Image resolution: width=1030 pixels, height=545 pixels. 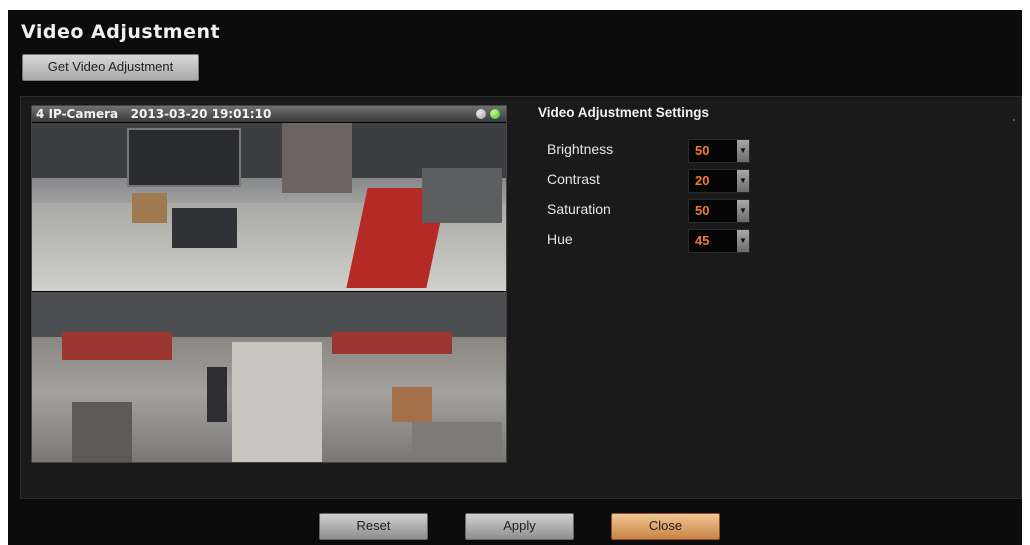 I want to click on hue-label: Hue, so click(x=560, y=239).